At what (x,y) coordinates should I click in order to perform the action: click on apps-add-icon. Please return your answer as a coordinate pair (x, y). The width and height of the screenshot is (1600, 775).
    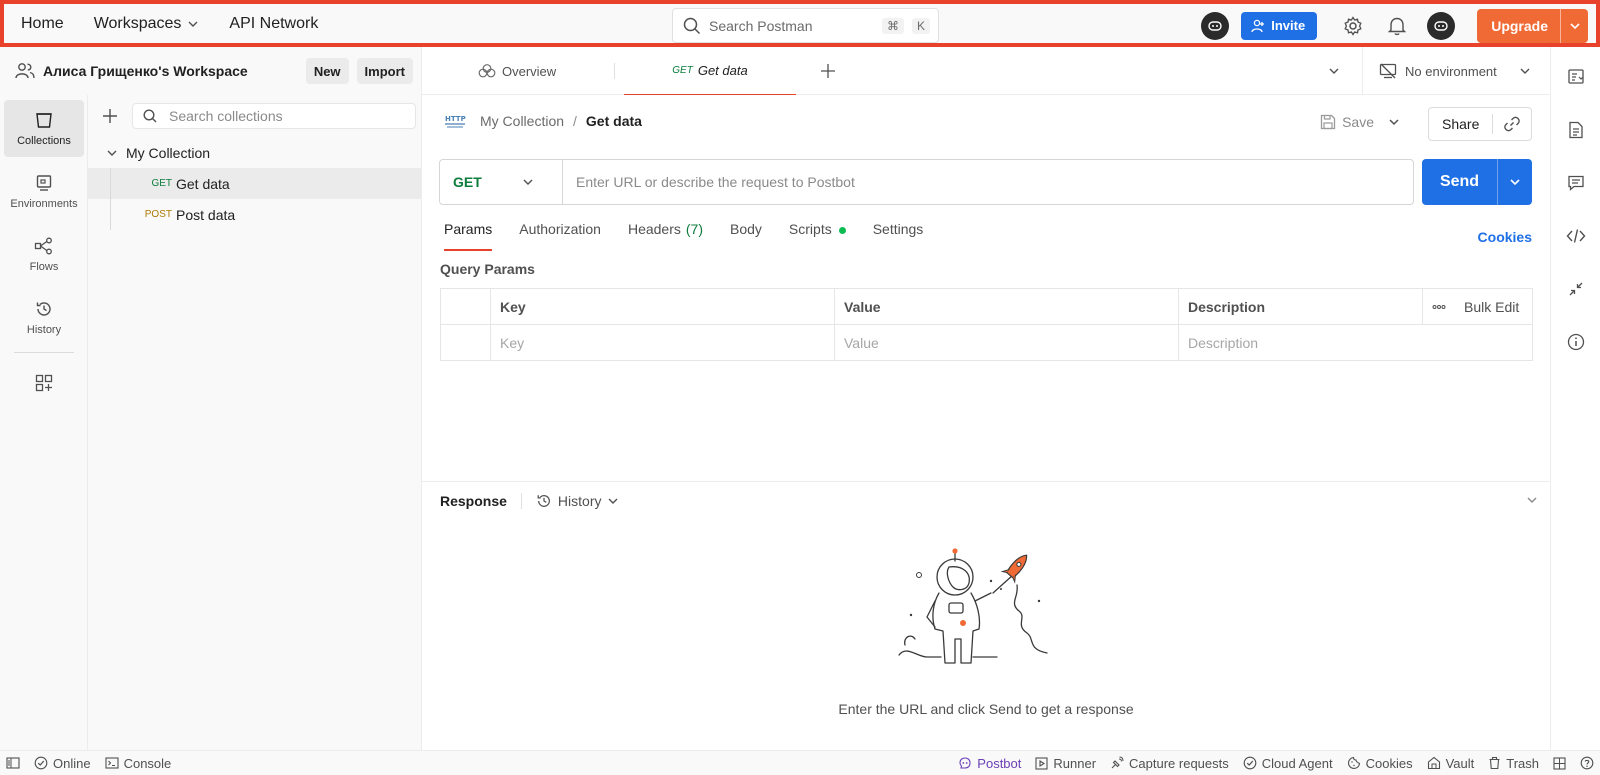
    Looking at the image, I should click on (44, 383).